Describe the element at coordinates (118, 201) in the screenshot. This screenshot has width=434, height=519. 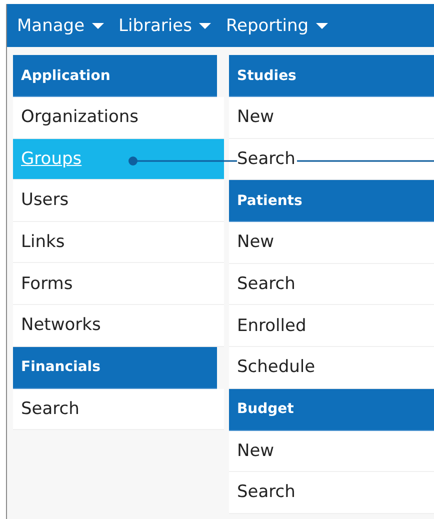
I see `menu-item: Users` at that location.